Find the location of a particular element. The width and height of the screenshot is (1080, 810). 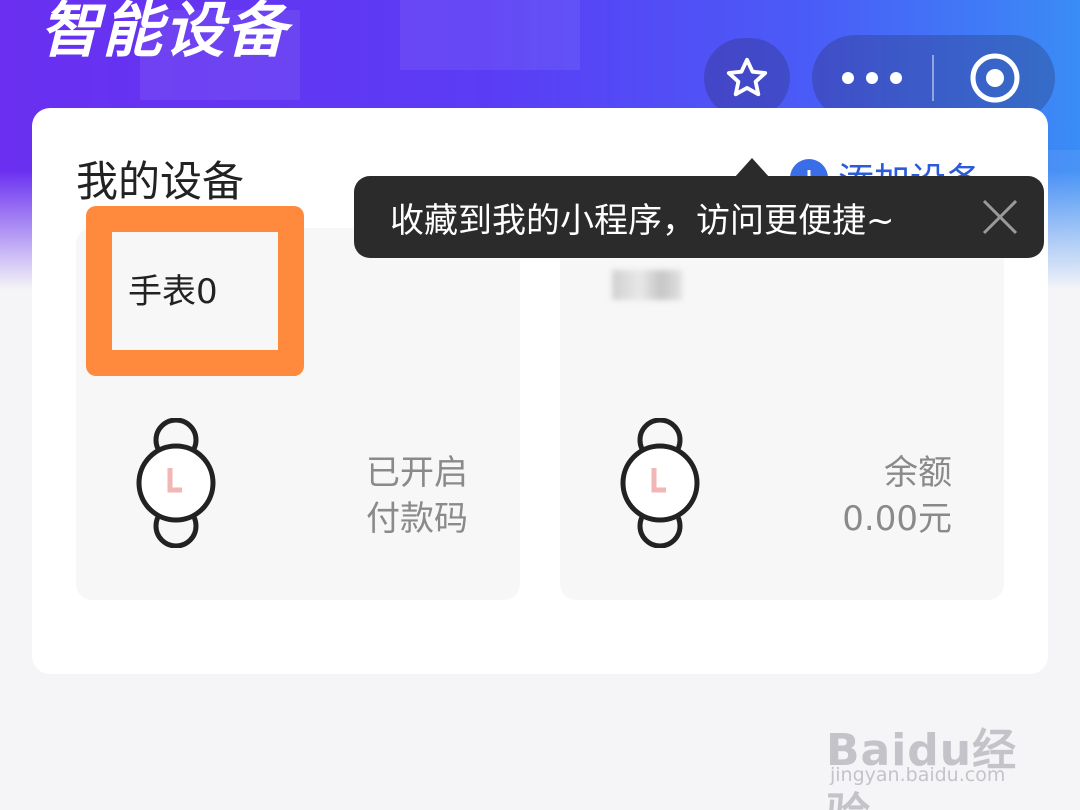

watermark-sub: jingyan.baidu.com is located at coordinates (918, 775).